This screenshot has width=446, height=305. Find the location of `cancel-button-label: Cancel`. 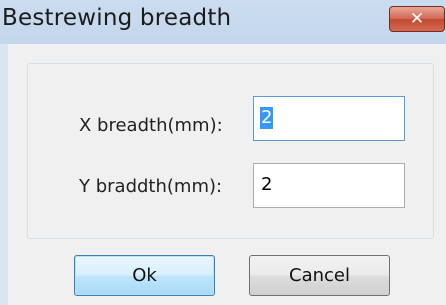

cancel-button-label: Cancel is located at coordinates (319, 275).